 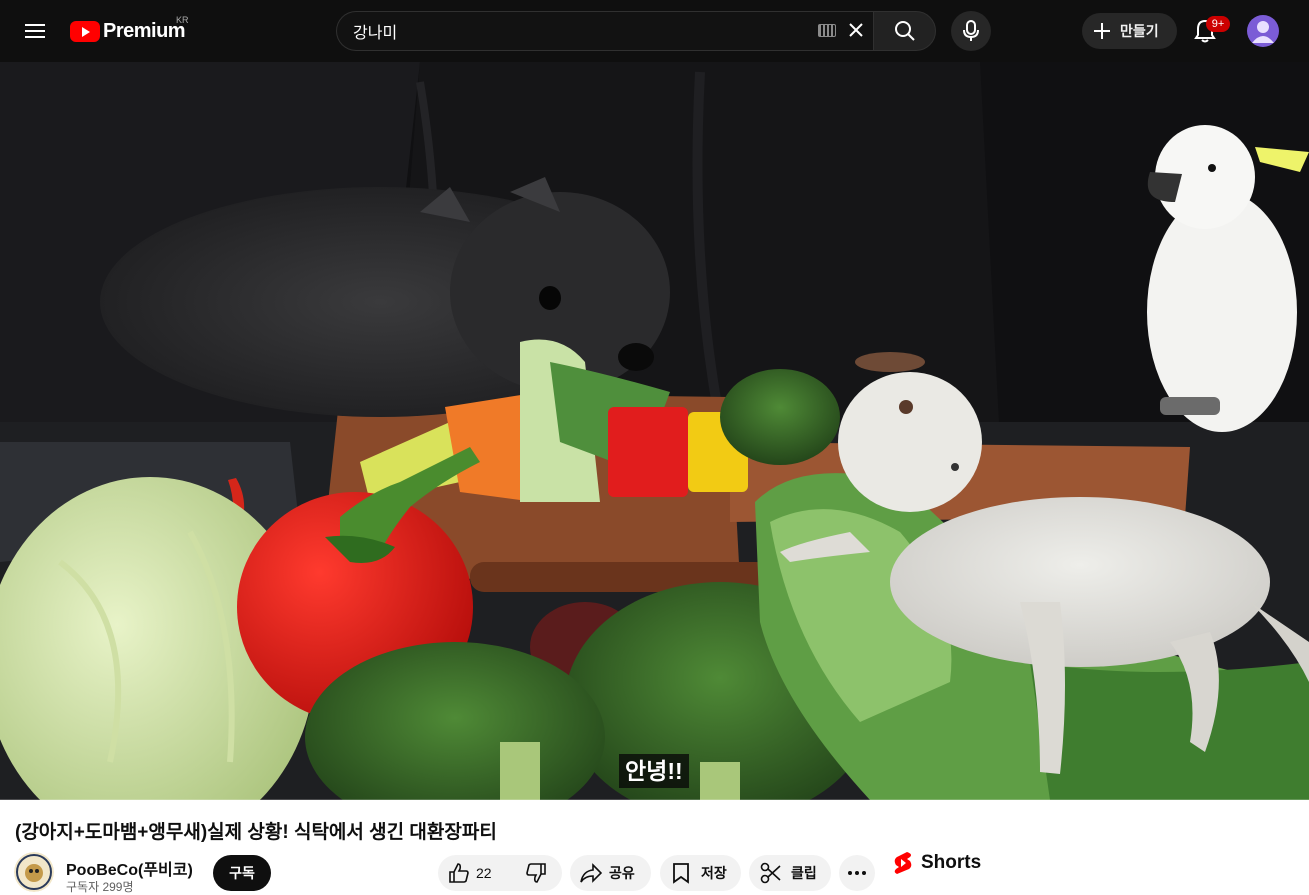 I want to click on subscribe-button: 구독, so click(x=242, y=873).